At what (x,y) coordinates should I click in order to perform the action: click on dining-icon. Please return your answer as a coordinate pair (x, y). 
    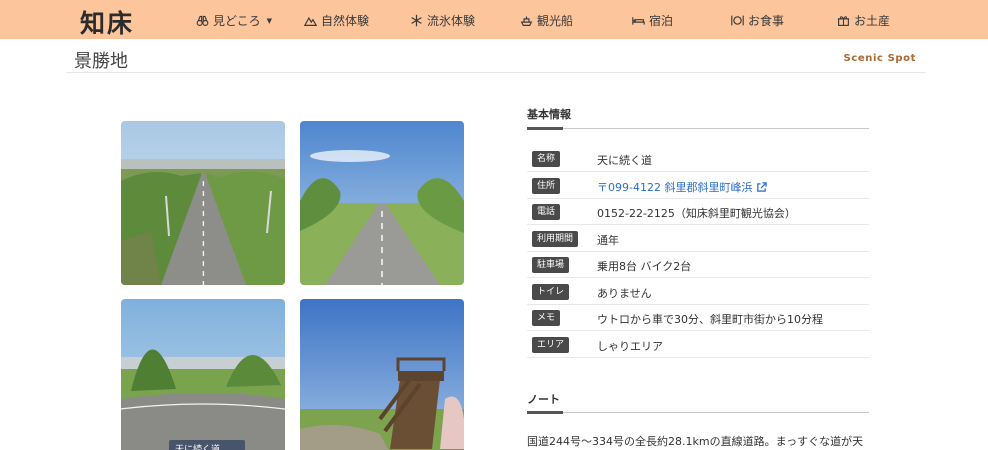
    Looking at the image, I should click on (737, 20).